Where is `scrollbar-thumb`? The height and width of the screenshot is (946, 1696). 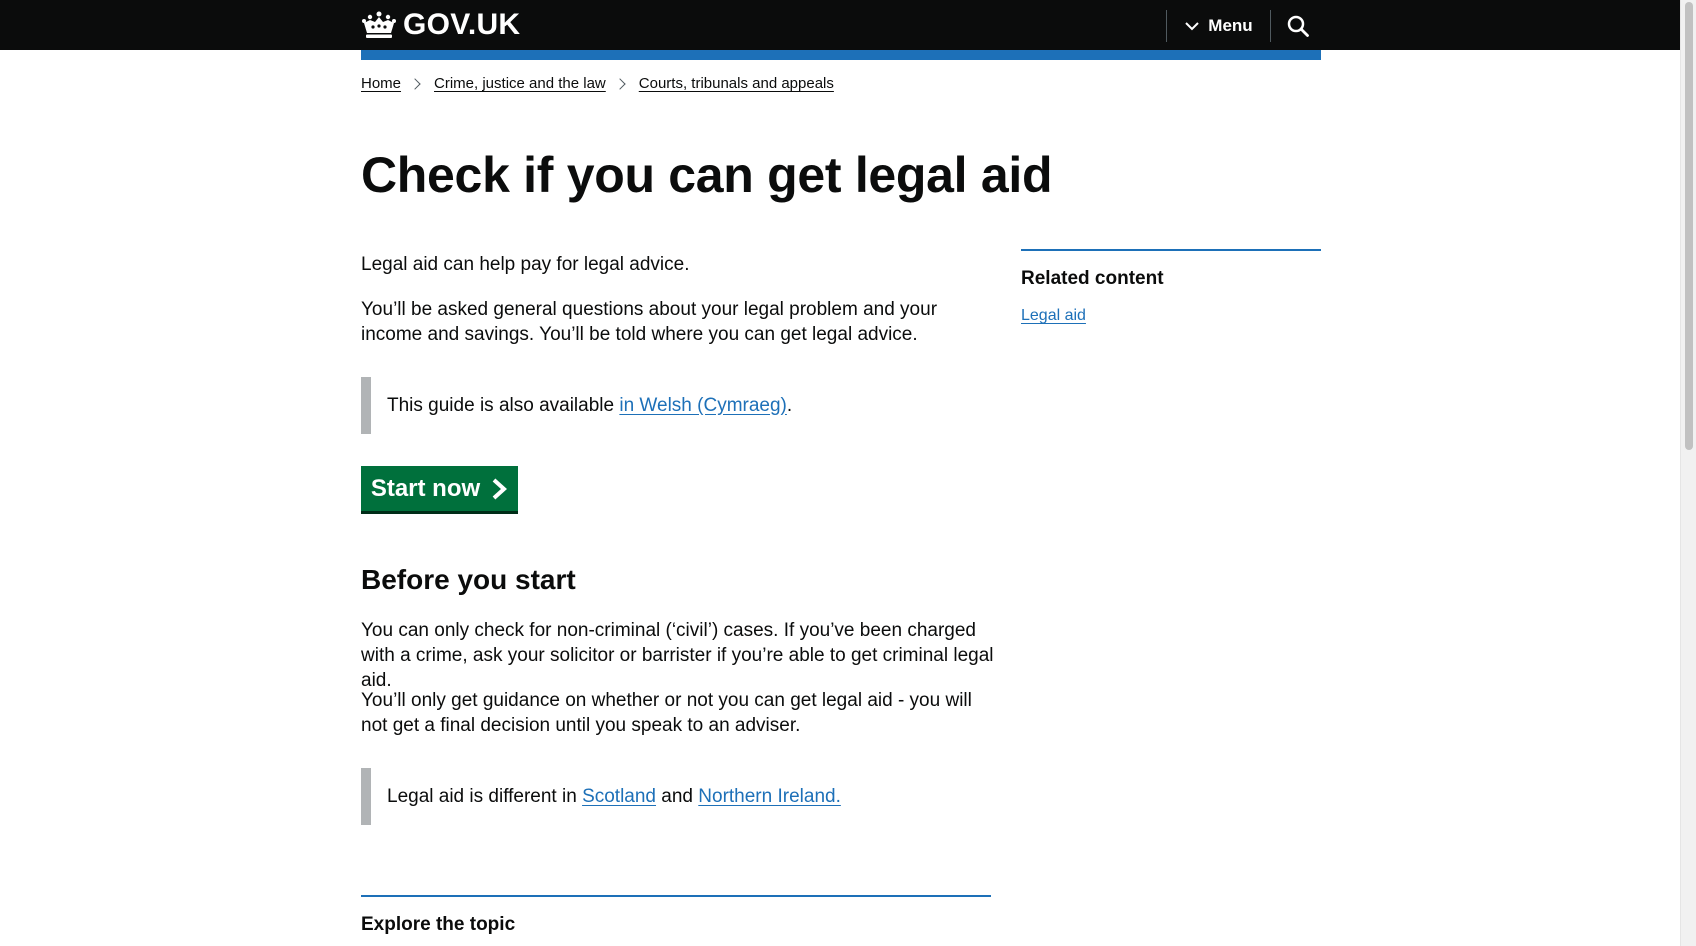
scrollbar-thumb is located at coordinates (1689, 226).